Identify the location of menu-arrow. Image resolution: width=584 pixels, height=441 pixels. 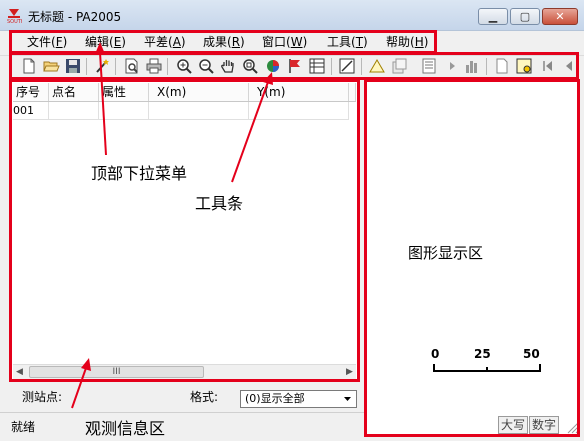
(103, 103).